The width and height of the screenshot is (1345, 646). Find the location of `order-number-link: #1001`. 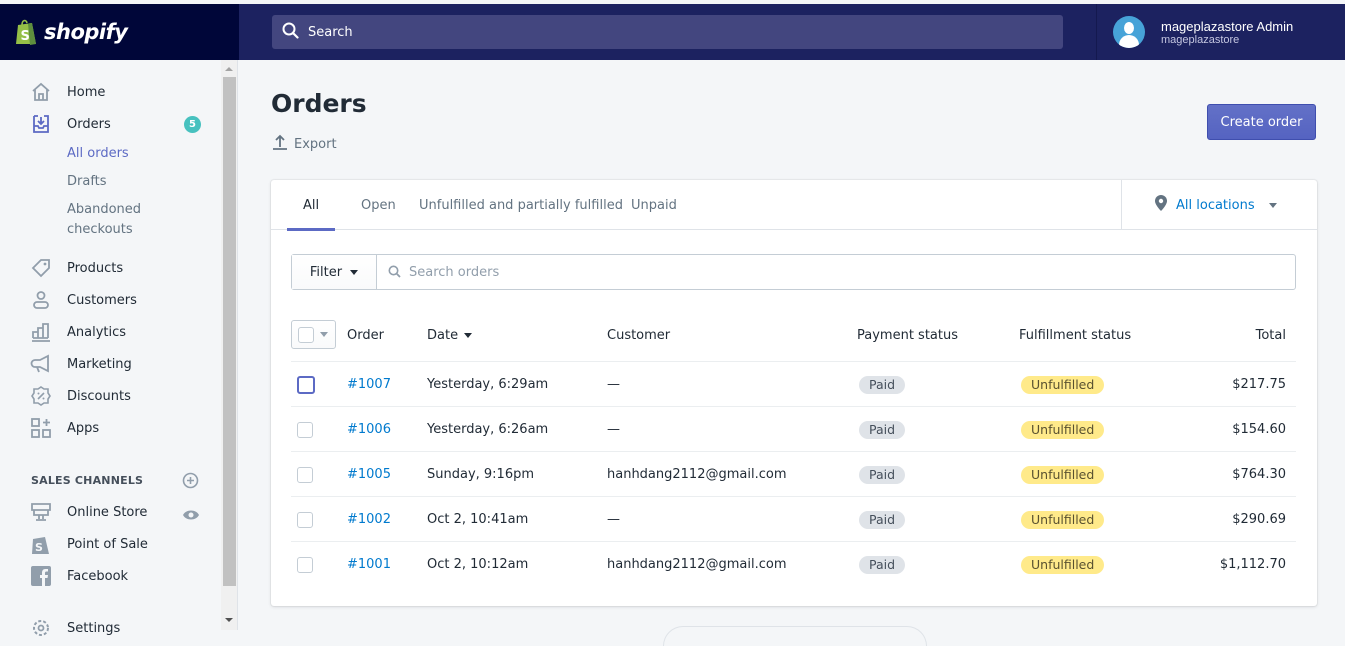

order-number-link: #1001 is located at coordinates (369, 564).